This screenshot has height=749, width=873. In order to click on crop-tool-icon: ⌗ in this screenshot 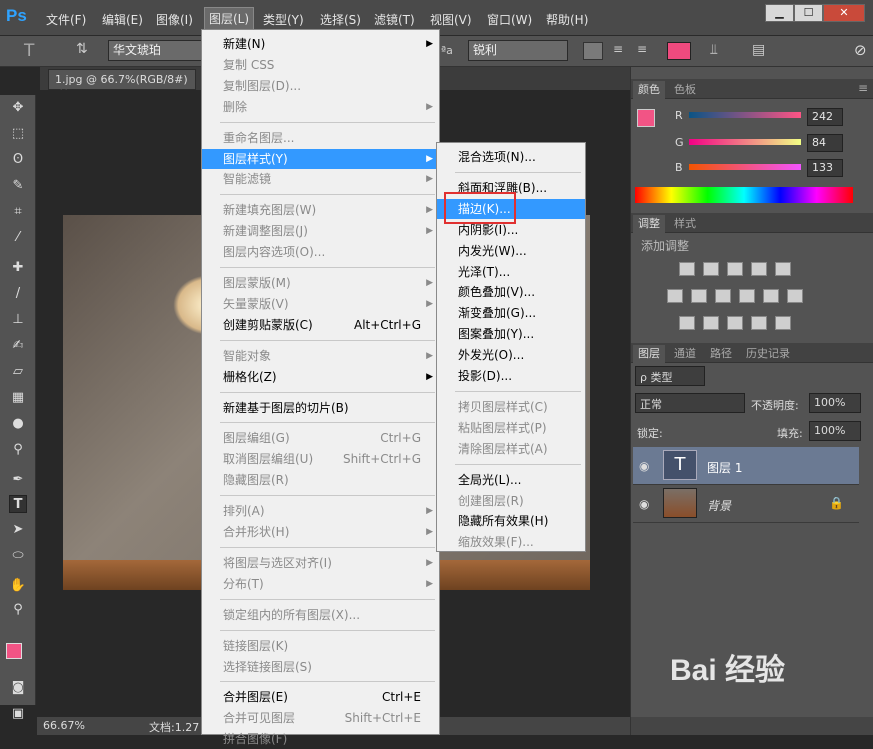, I will do `click(18, 212)`.